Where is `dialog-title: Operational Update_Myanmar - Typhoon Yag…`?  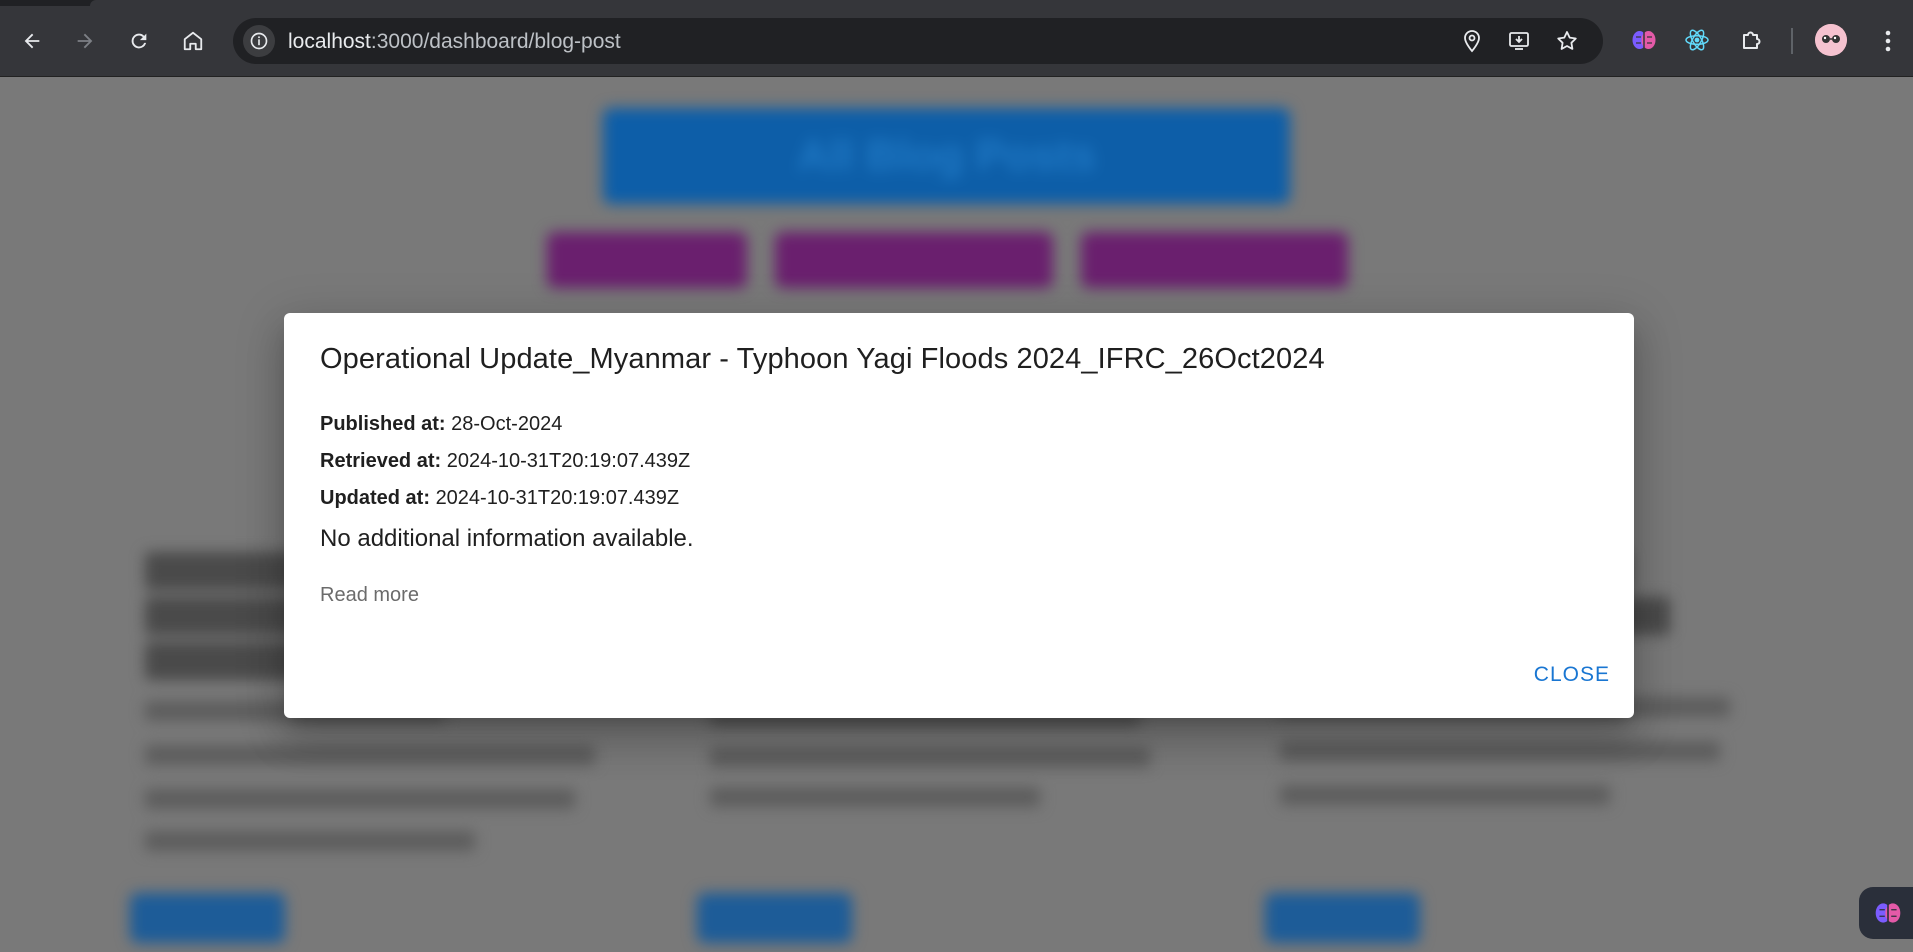
dialog-title: Operational Update_Myanmar - Typhoon Yag… is located at coordinates (822, 359).